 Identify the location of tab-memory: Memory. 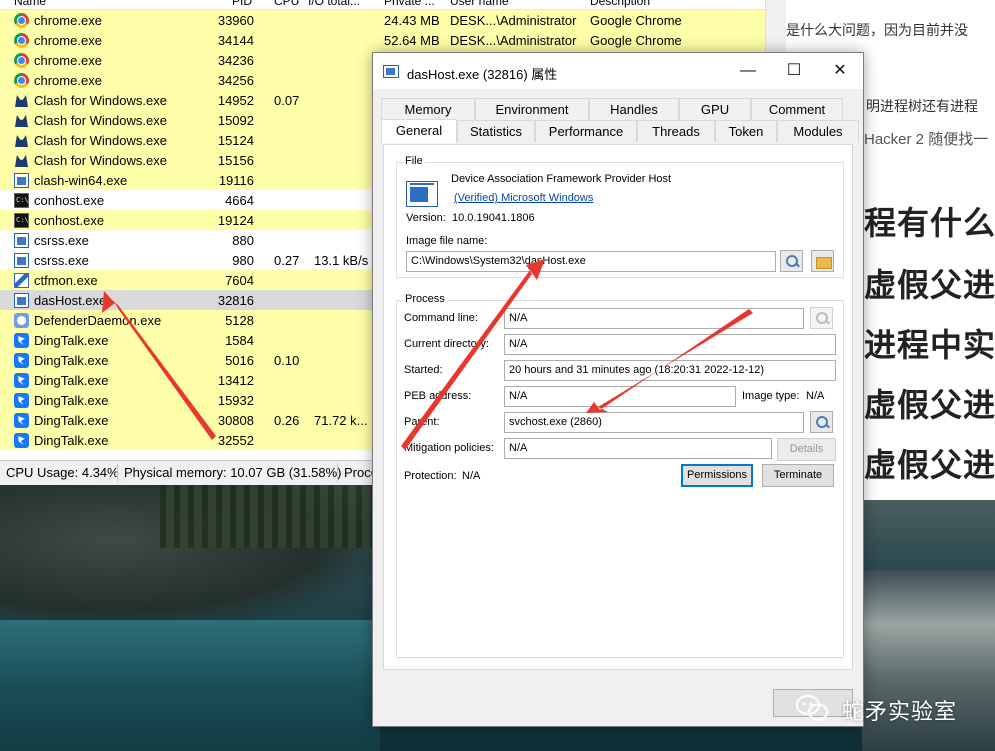
(428, 109).